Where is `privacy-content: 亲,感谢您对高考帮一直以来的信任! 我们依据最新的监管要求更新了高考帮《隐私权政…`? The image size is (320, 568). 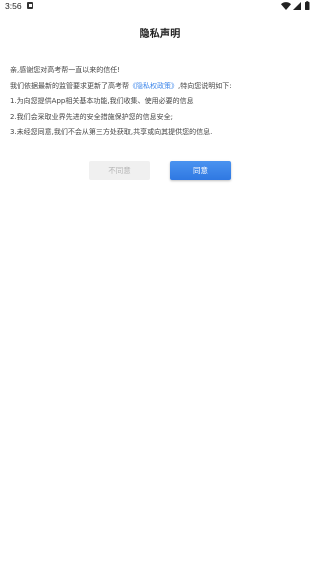
privacy-content: 亲,感谢您对高考帮一直以来的信任! 我们依据最新的监管要求更新了高考帮《隐私权政… is located at coordinates (162, 102).